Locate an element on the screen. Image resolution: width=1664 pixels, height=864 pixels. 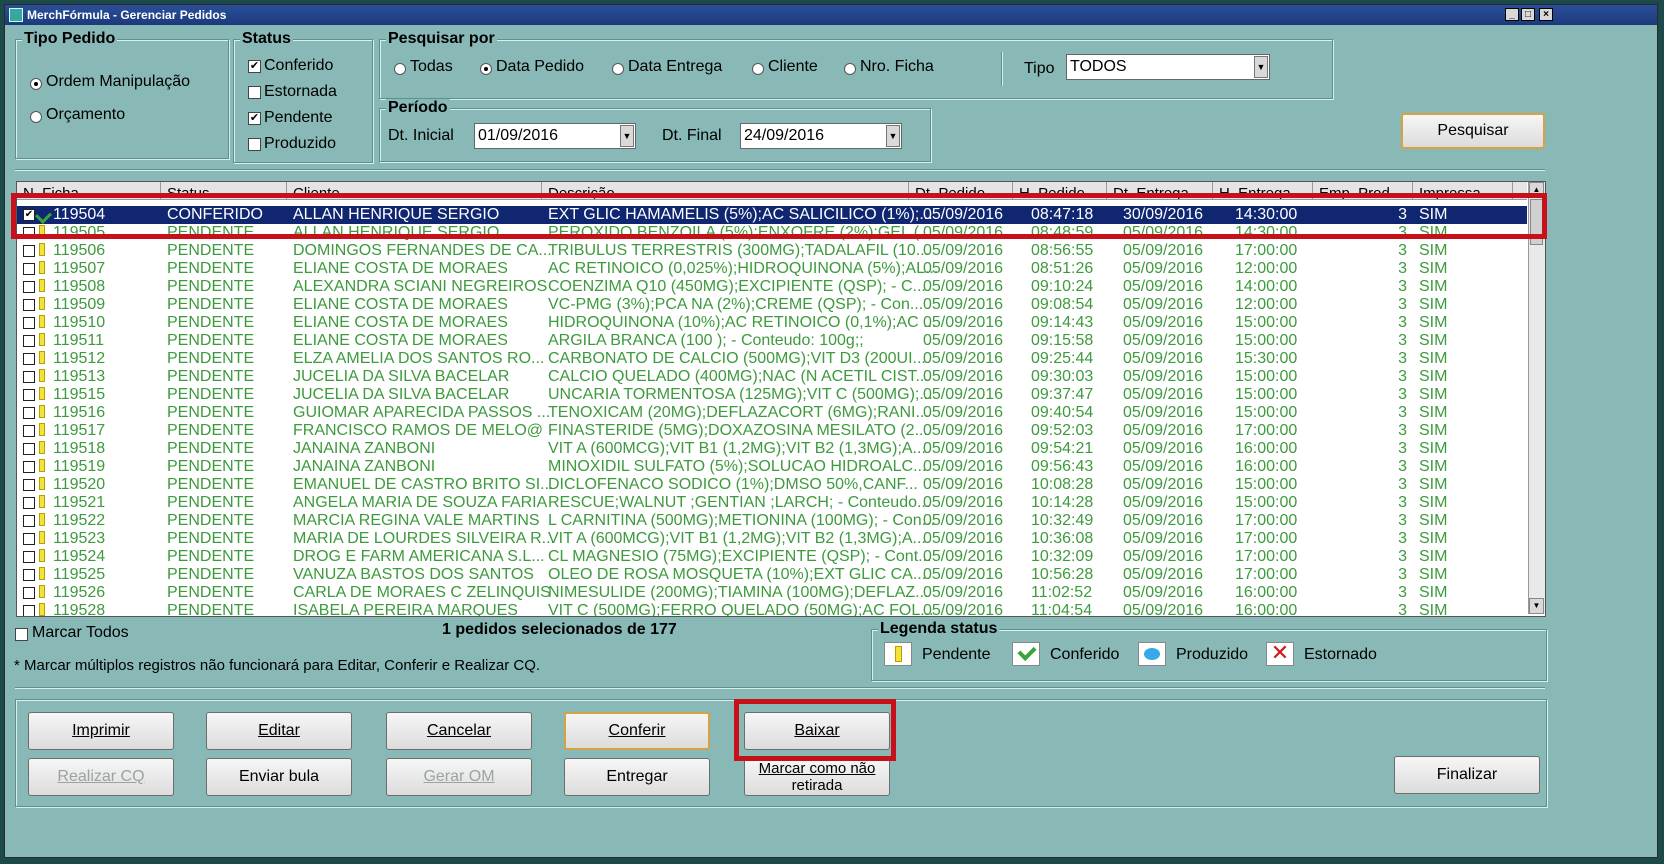
dt-final-value: 24/09/2016 is located at coordinates (784, 135).